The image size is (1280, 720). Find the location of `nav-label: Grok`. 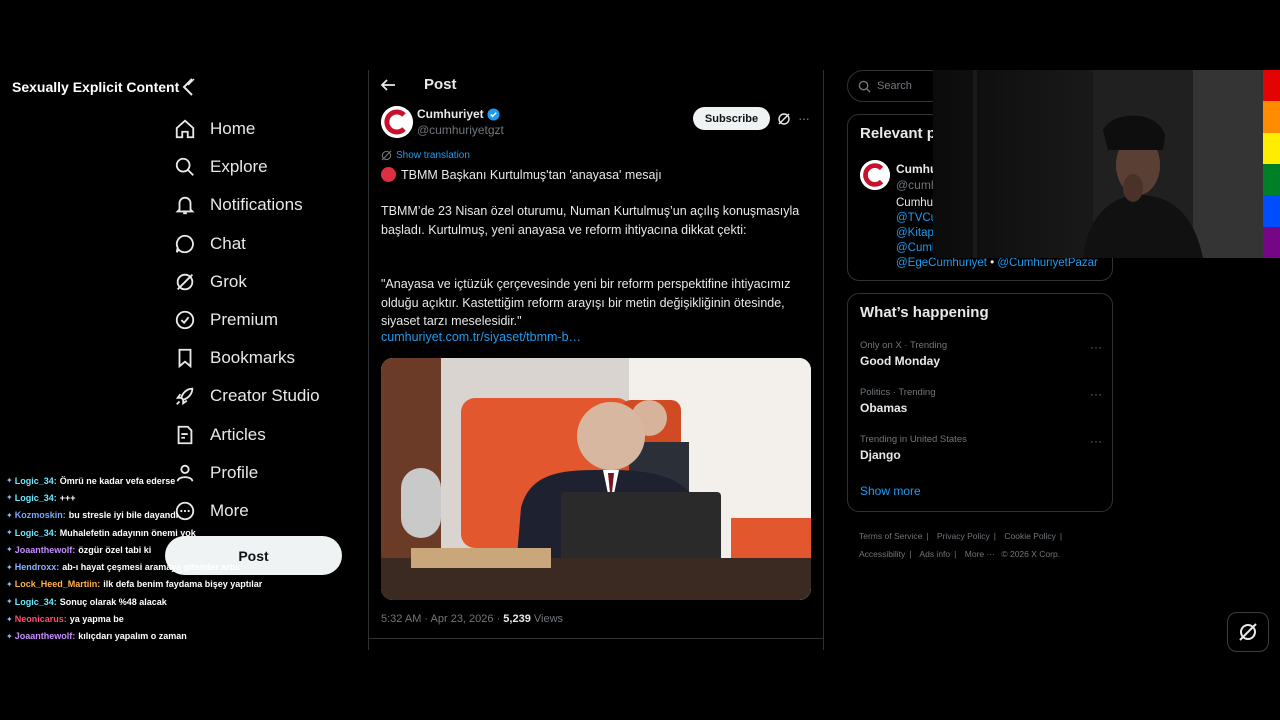

nav-label: Grok is located at coordinates (228, 281).